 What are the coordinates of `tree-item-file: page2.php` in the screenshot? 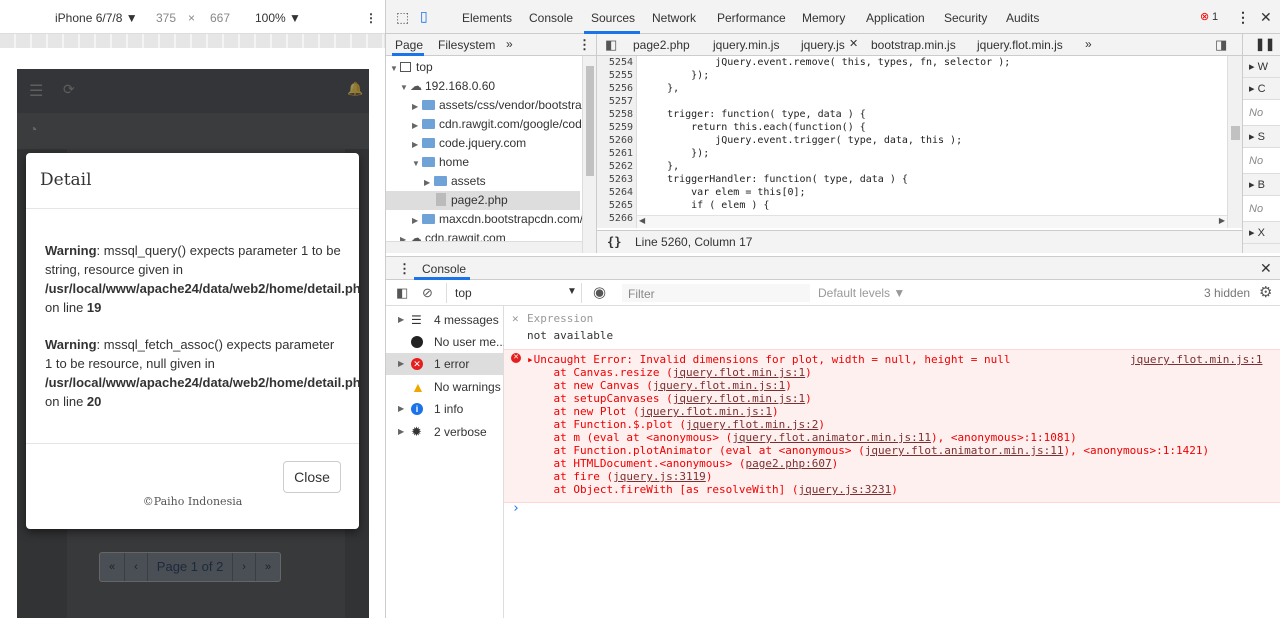 It's located at (483, 200).